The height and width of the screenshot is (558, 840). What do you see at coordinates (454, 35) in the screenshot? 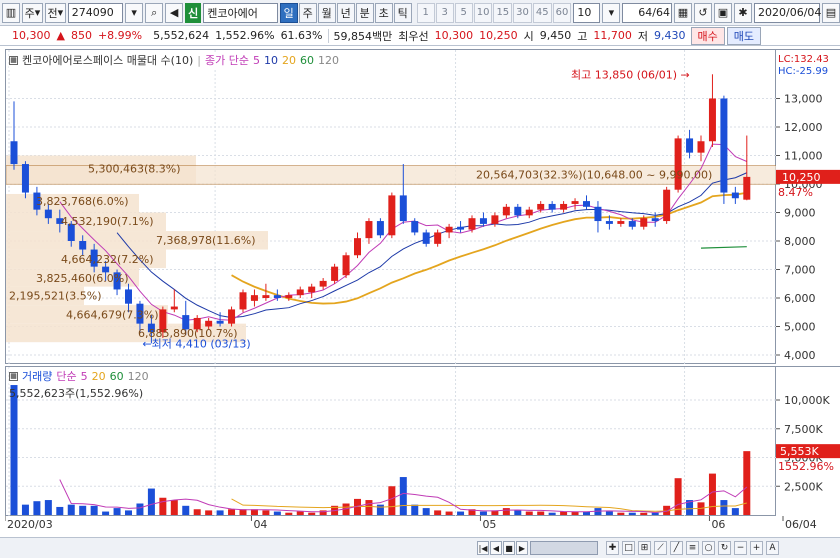
I see `best-ask: 10,300` at bounding box center [454, 35].